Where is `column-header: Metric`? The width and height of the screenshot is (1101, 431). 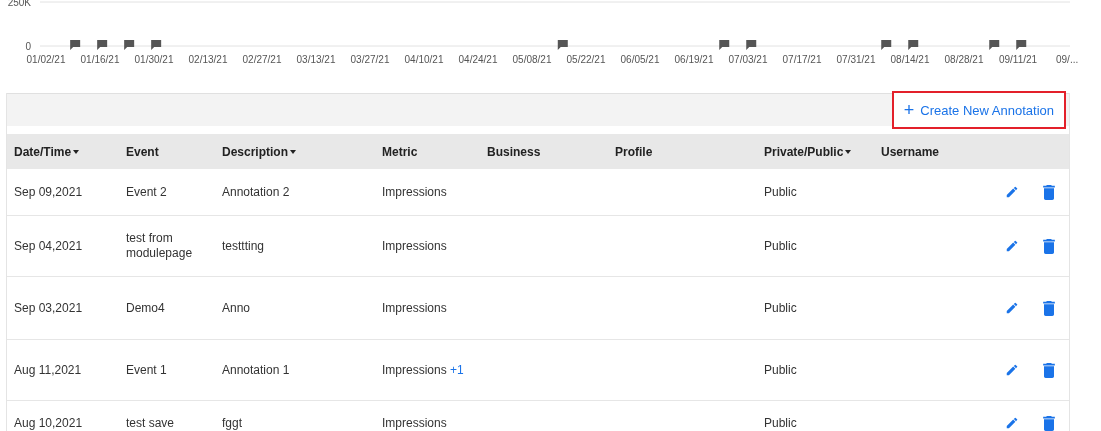
column-header: Metric is located at coordinates (400, 151).